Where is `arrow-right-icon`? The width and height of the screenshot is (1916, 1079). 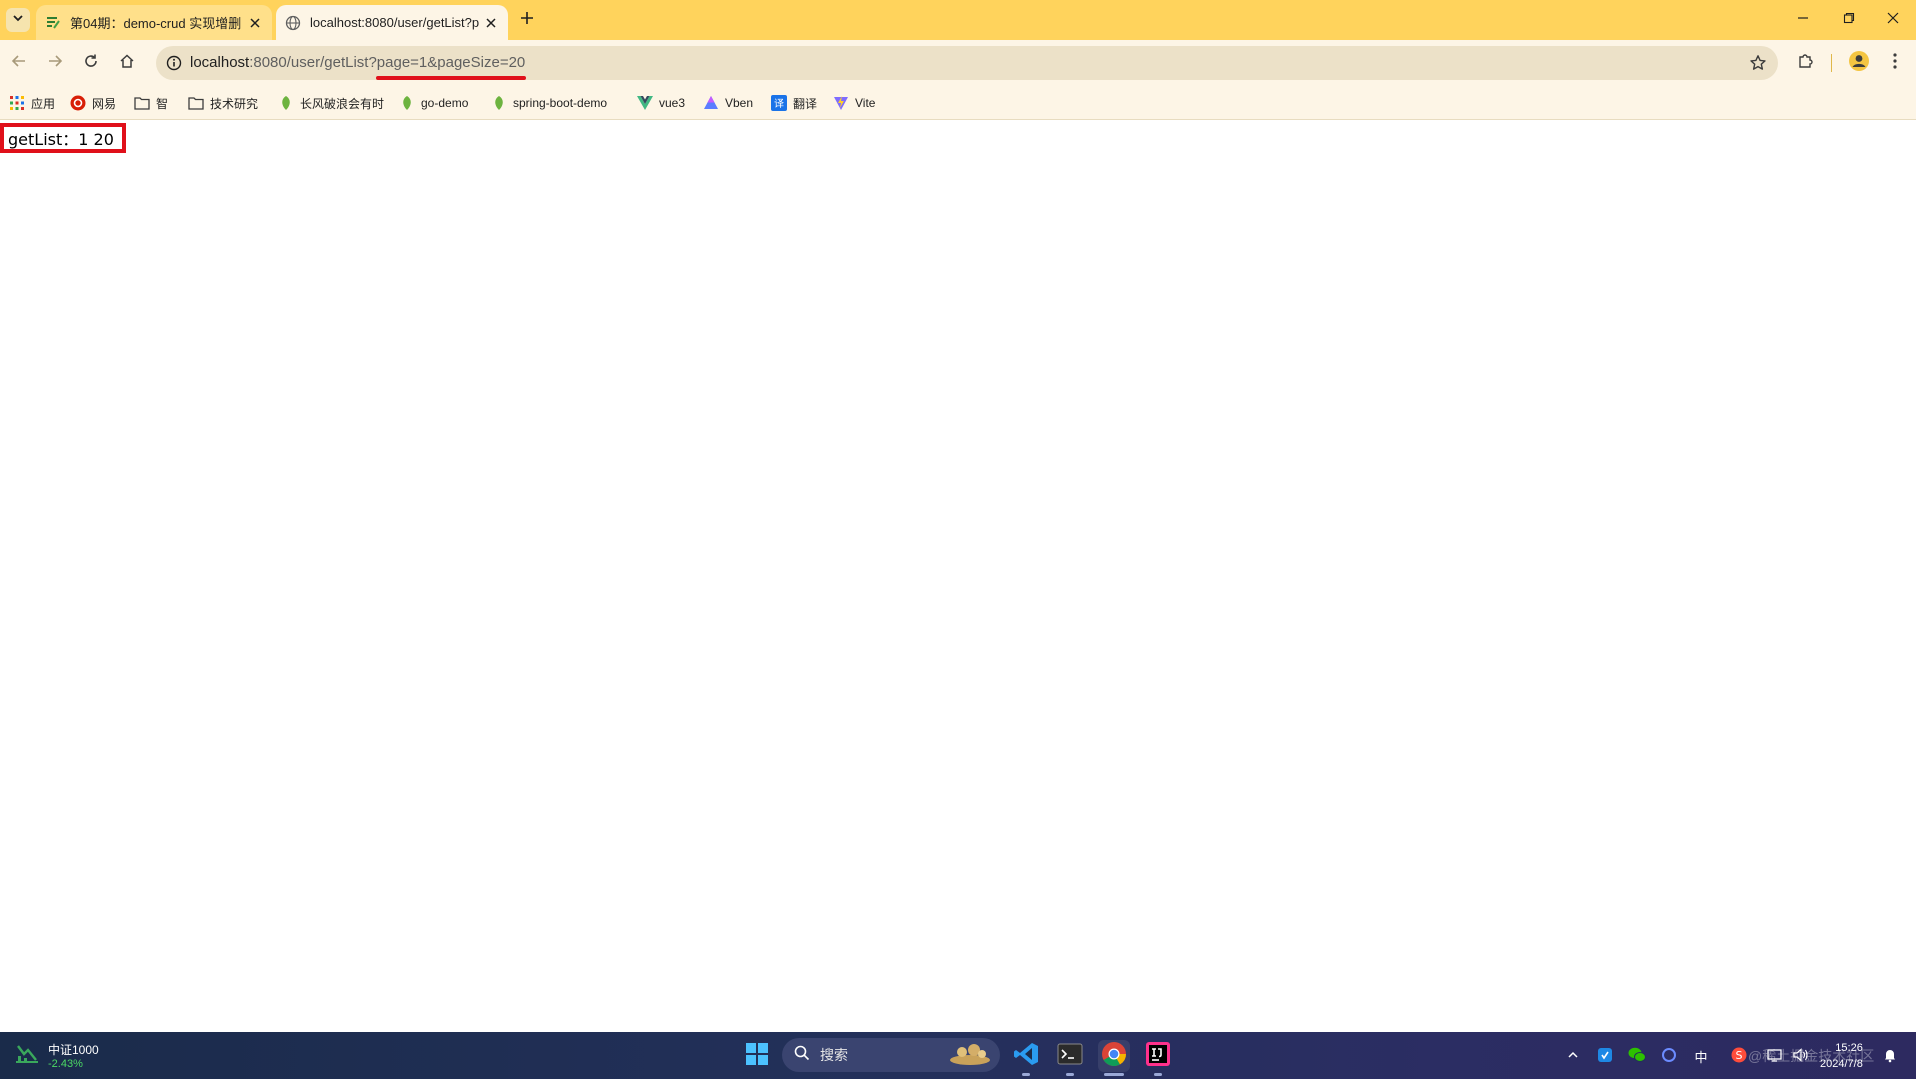 arrow-right-icon is located at coordinates (55, 63).